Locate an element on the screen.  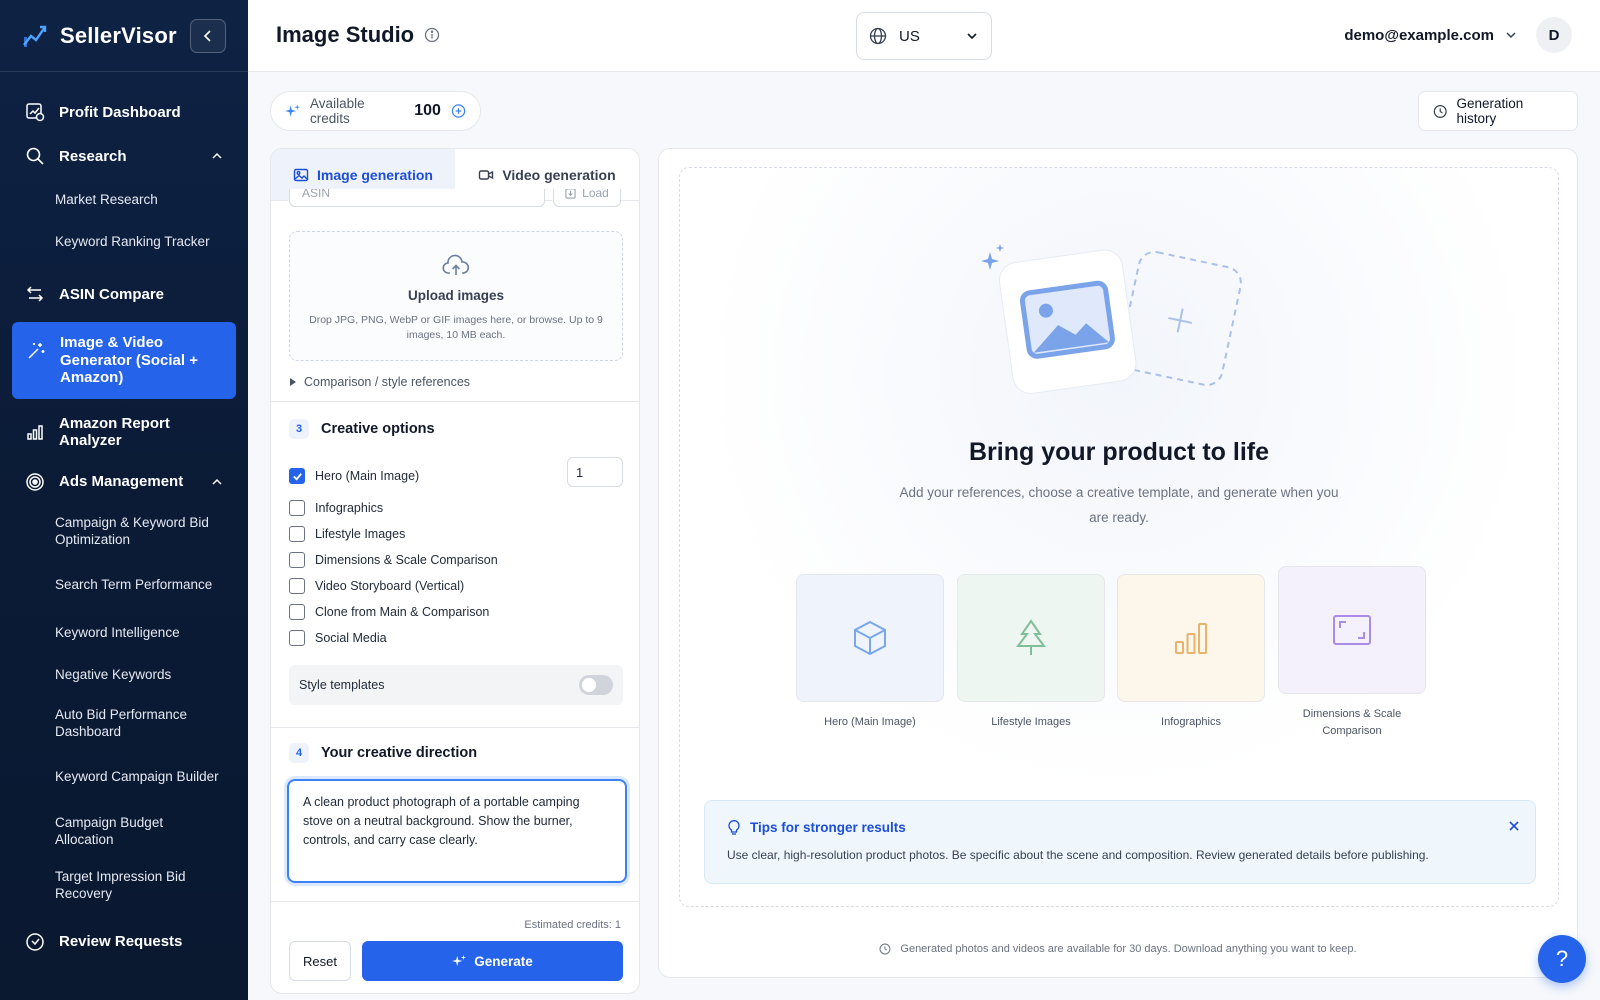
sidebar-item-research: Research is located at coordinates (124, 156).